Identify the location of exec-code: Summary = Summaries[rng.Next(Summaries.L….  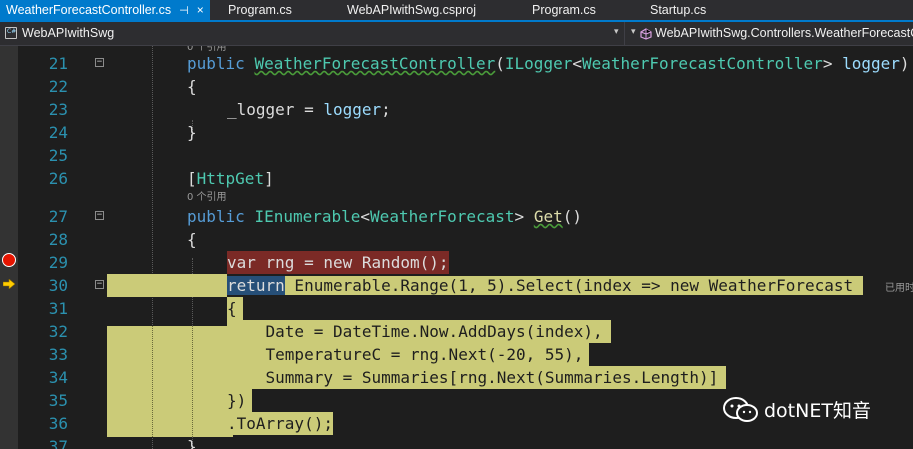
(477, 377).